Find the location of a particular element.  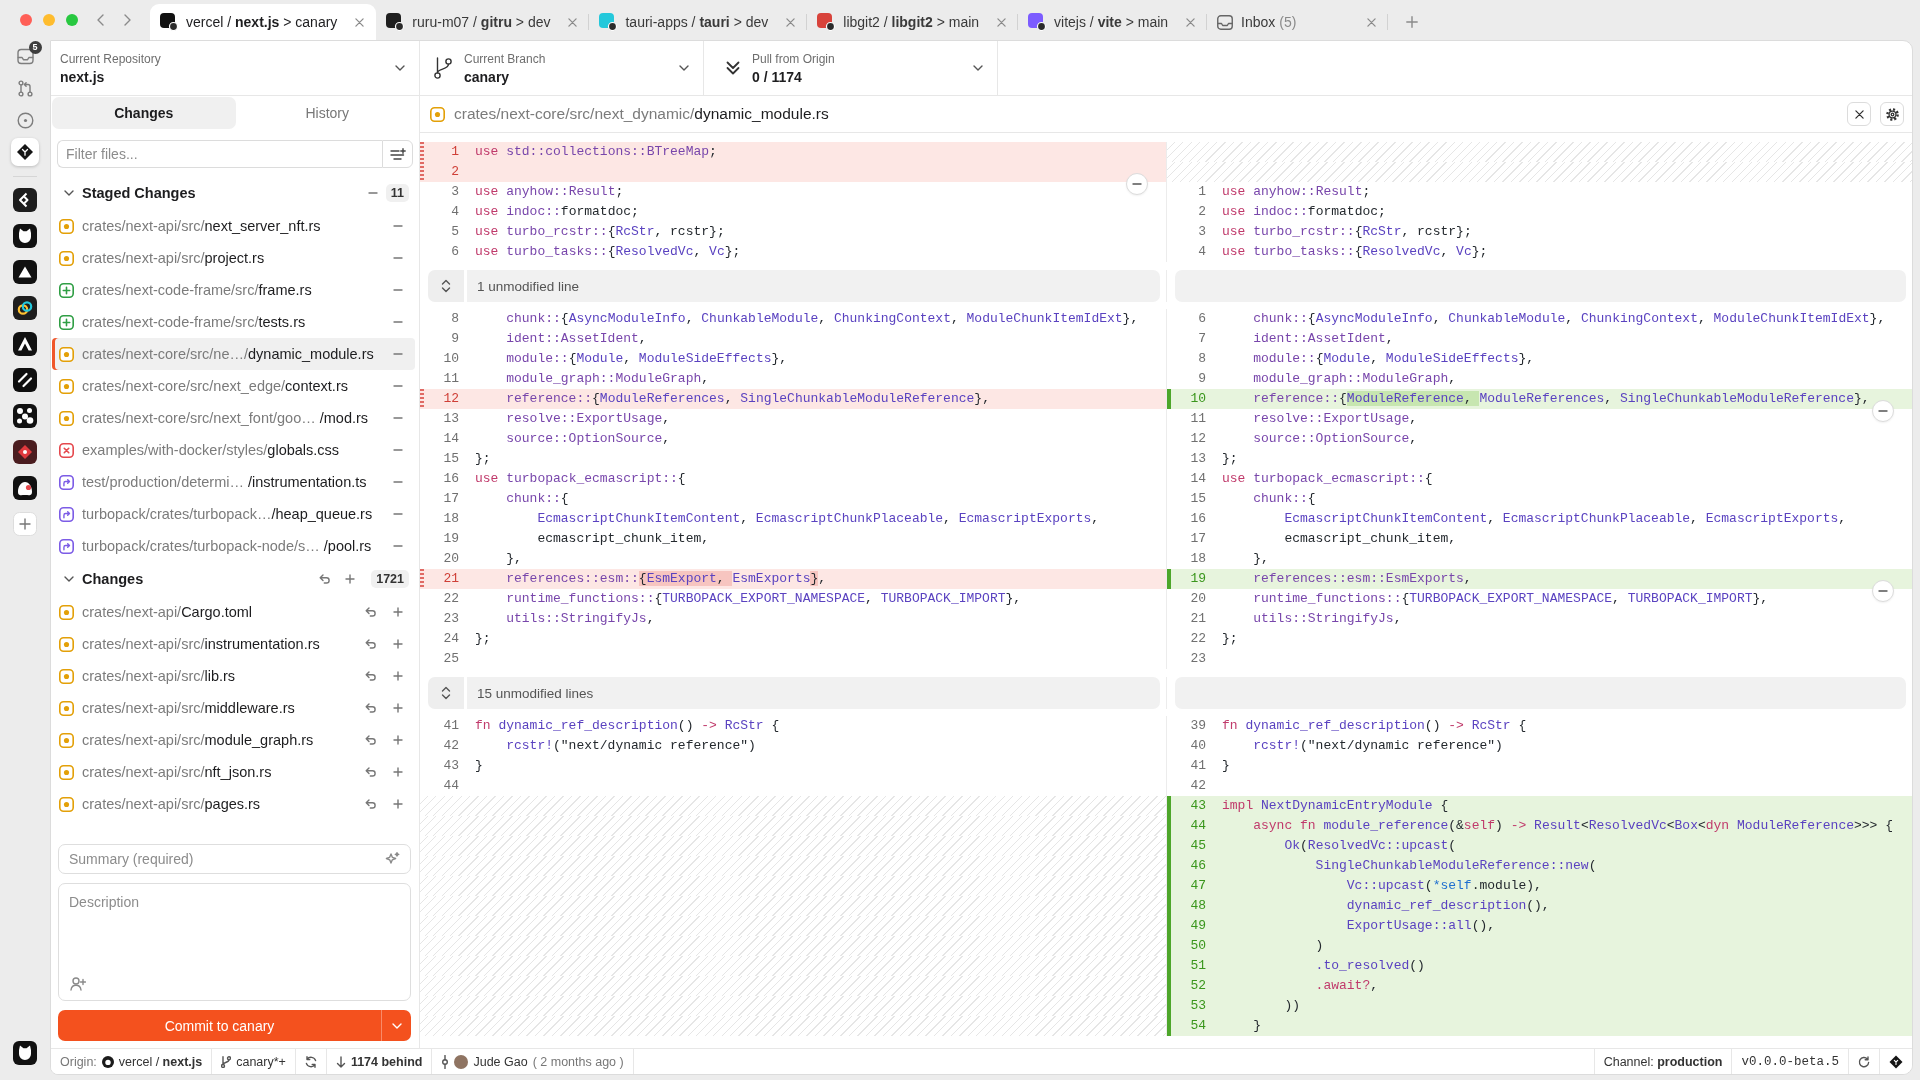

file-row: crates/next-api/src/next_server_nft.rs is located at coordinates (233, 226).